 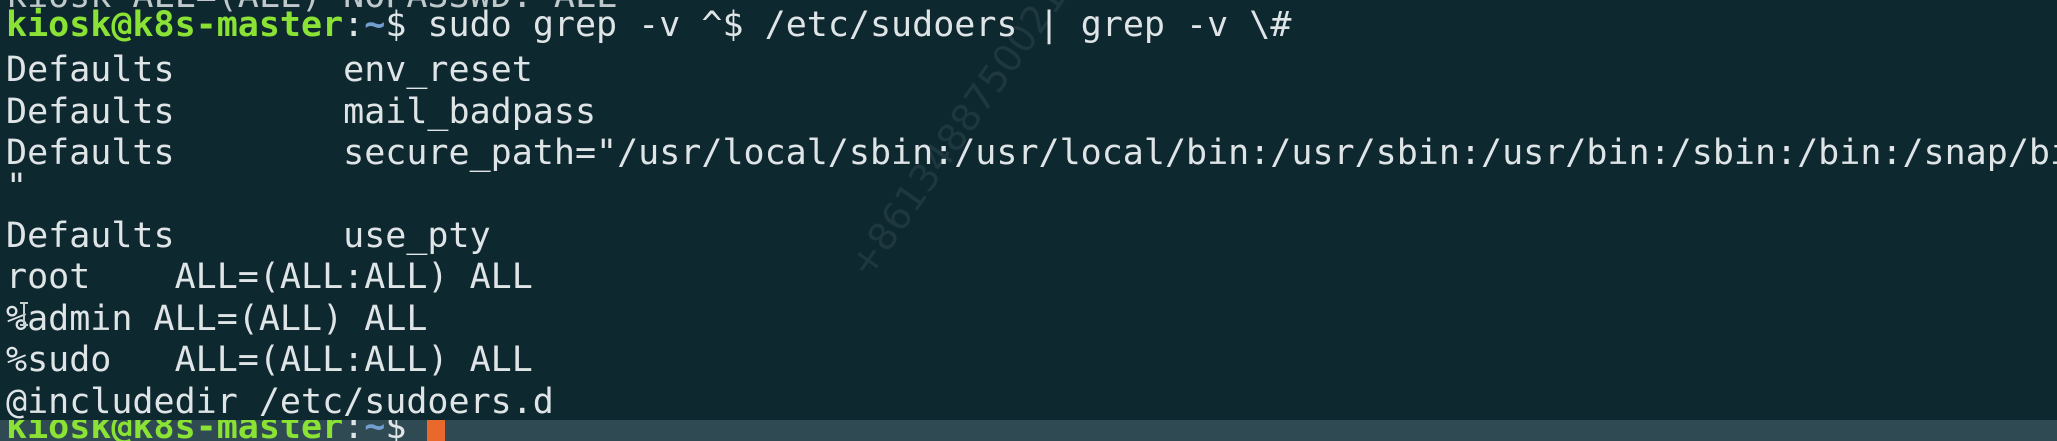 What do you see at coordinates (269, 277) in the screenshot?
I see `output-line: root ALL=(ALL:ALL) ALL` at bounding box center [269, 277].